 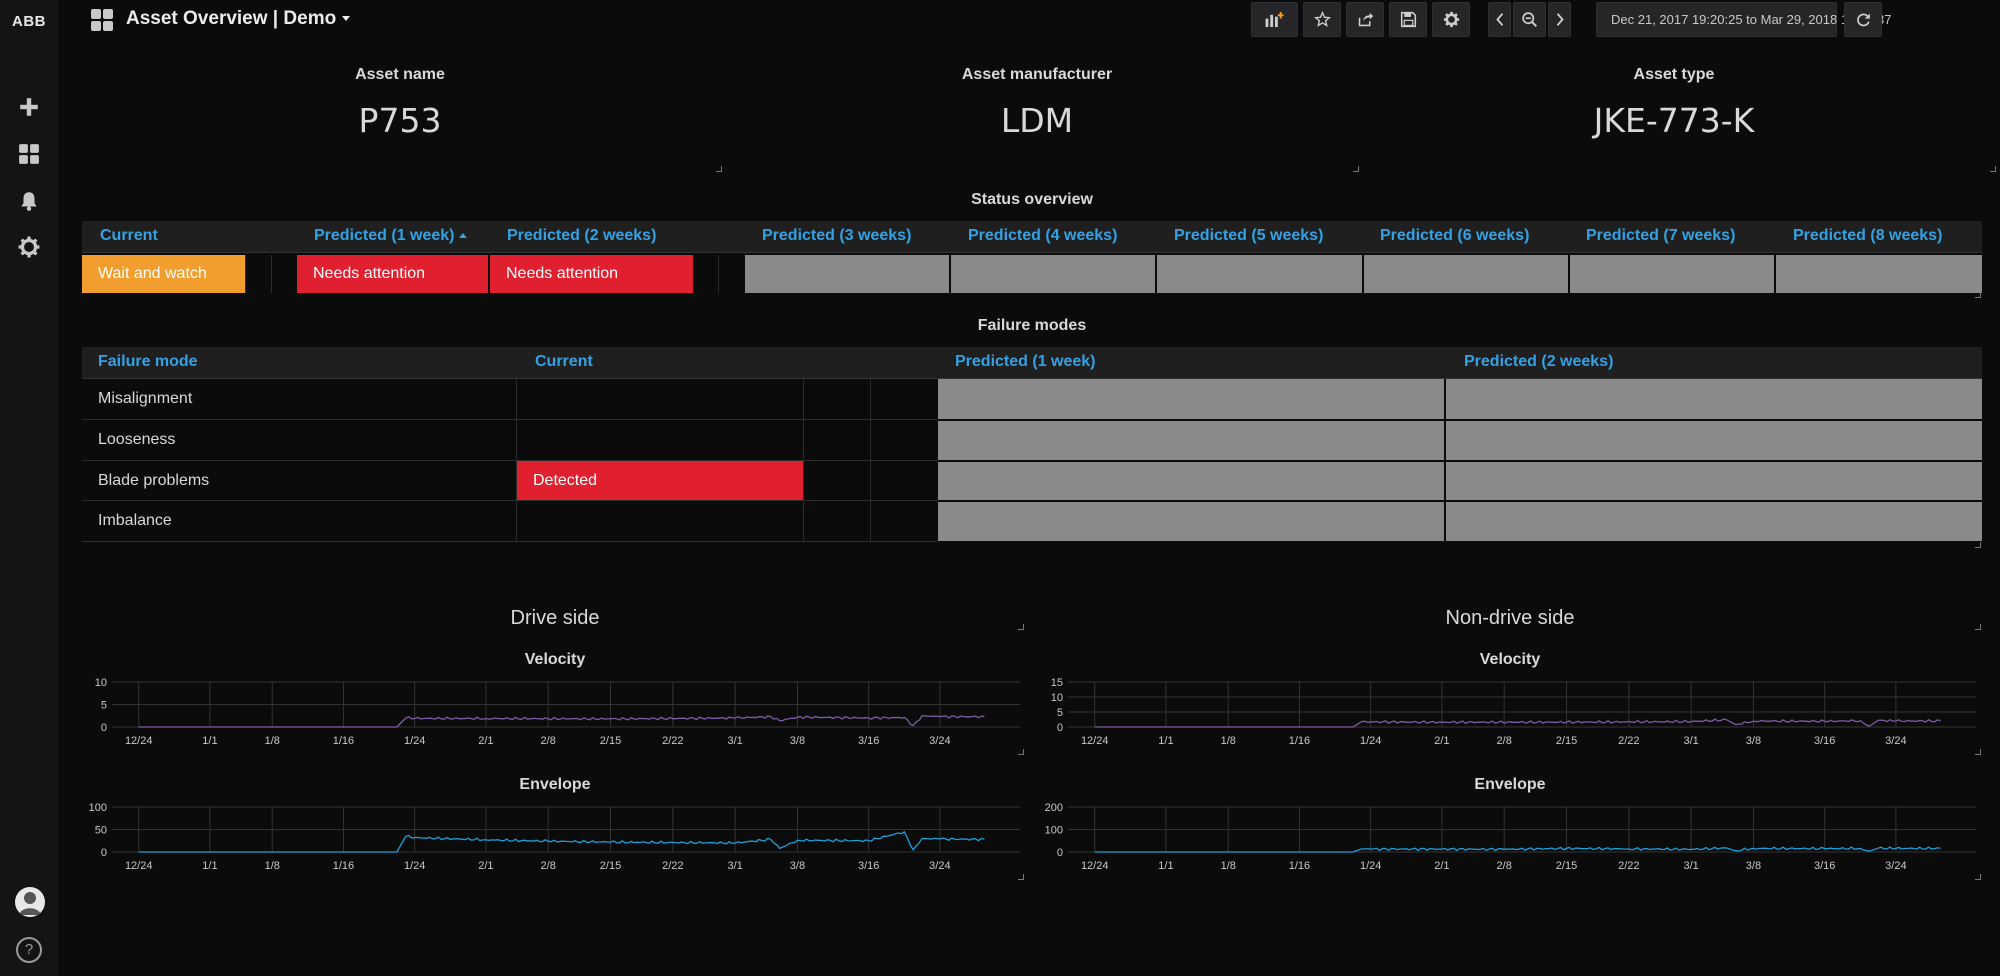 I want to click on y-tick-label: 200, so click(x=1054, y=808).